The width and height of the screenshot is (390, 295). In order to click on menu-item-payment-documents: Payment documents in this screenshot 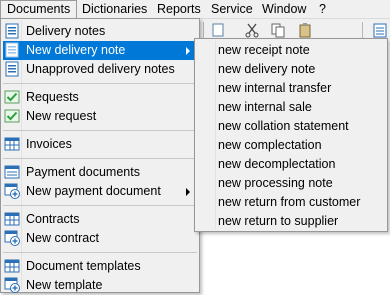, I will do `click(100, 172)`.